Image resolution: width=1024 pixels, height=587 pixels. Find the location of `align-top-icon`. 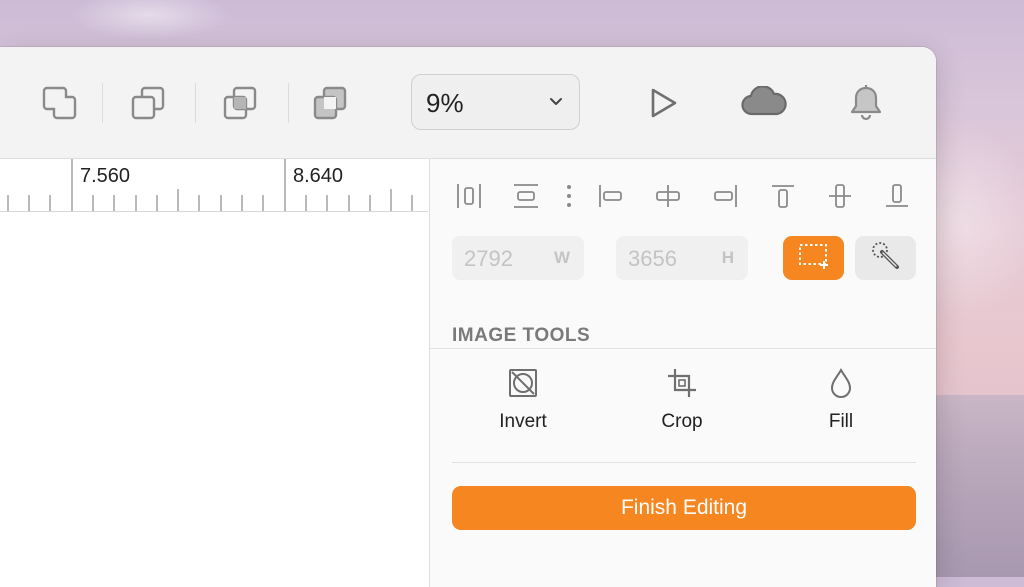

align-top-icon is located at coordinates (783, 196).